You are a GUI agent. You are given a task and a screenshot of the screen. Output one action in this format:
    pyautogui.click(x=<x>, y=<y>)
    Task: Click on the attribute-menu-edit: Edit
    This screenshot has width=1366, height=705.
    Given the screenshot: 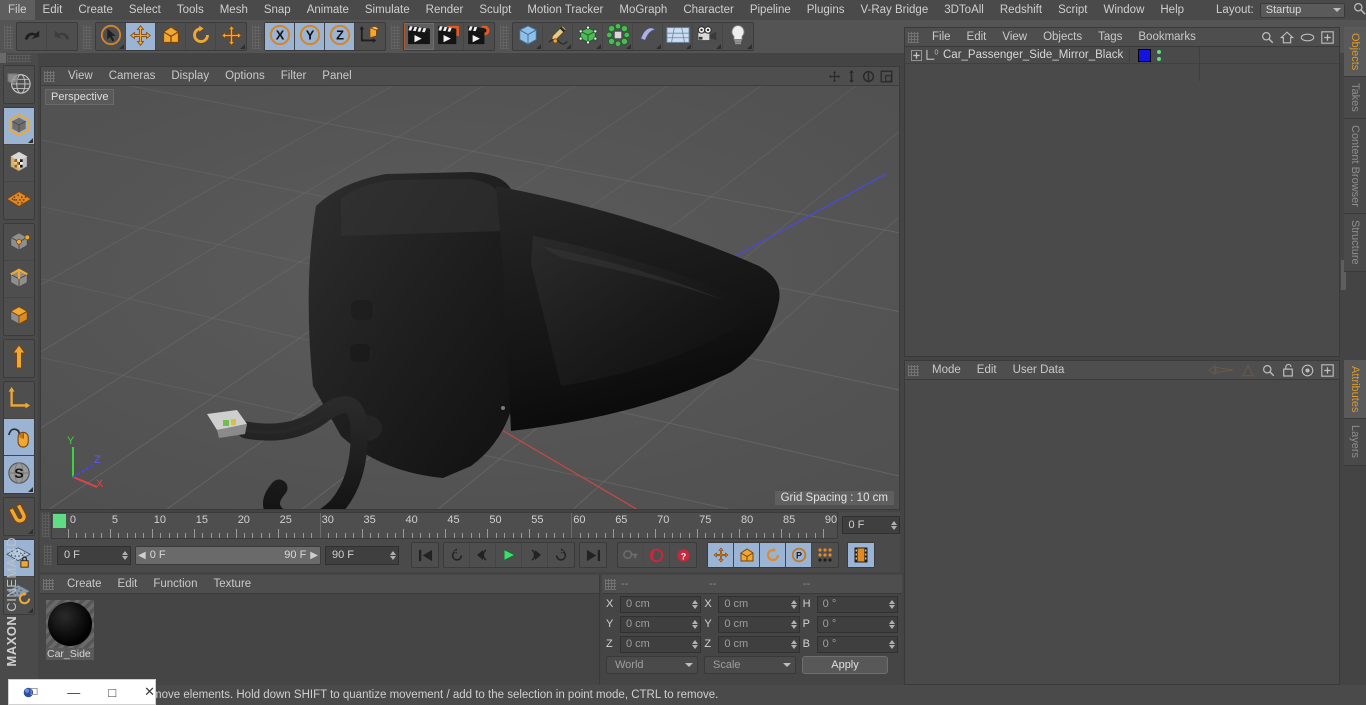 What is the action you would take?
    pyautogui.click(x=987, y=370)
    